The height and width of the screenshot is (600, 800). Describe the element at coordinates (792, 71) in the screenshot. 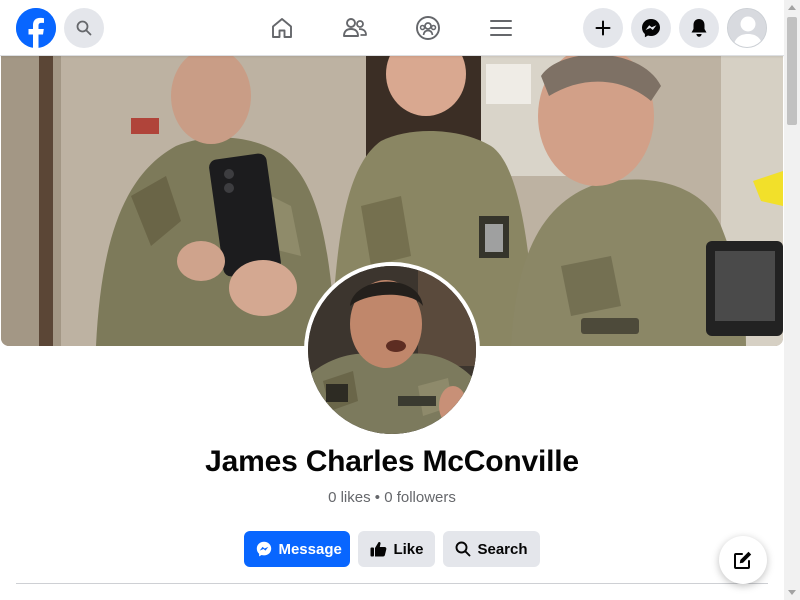

I see `scrollbar-thumb` at that location.